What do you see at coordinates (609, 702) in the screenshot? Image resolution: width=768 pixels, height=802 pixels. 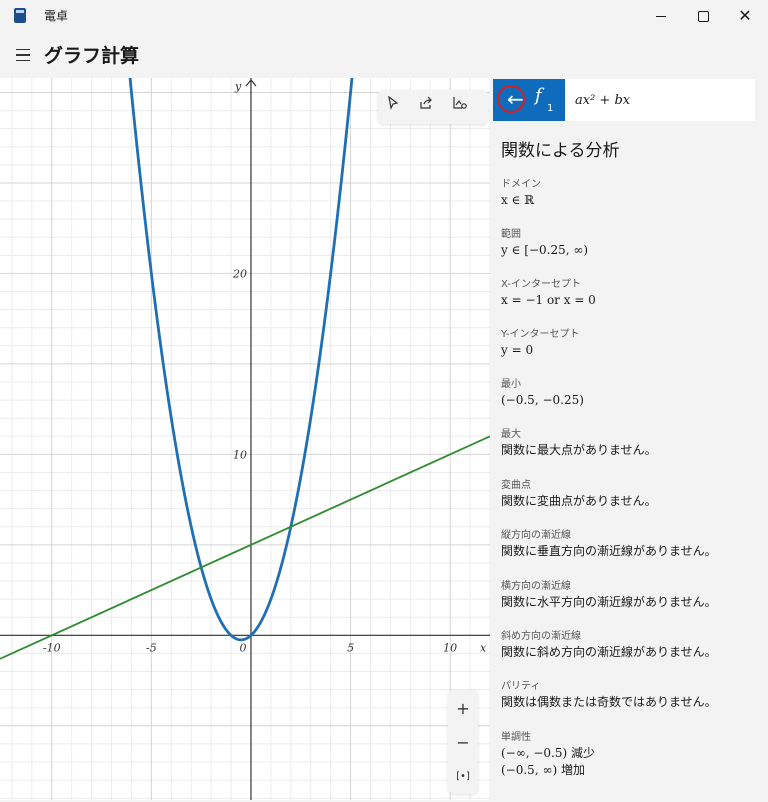 I see `section-value: 関数は偶数または奇数ではありません。` at bounding box center [609, 702].